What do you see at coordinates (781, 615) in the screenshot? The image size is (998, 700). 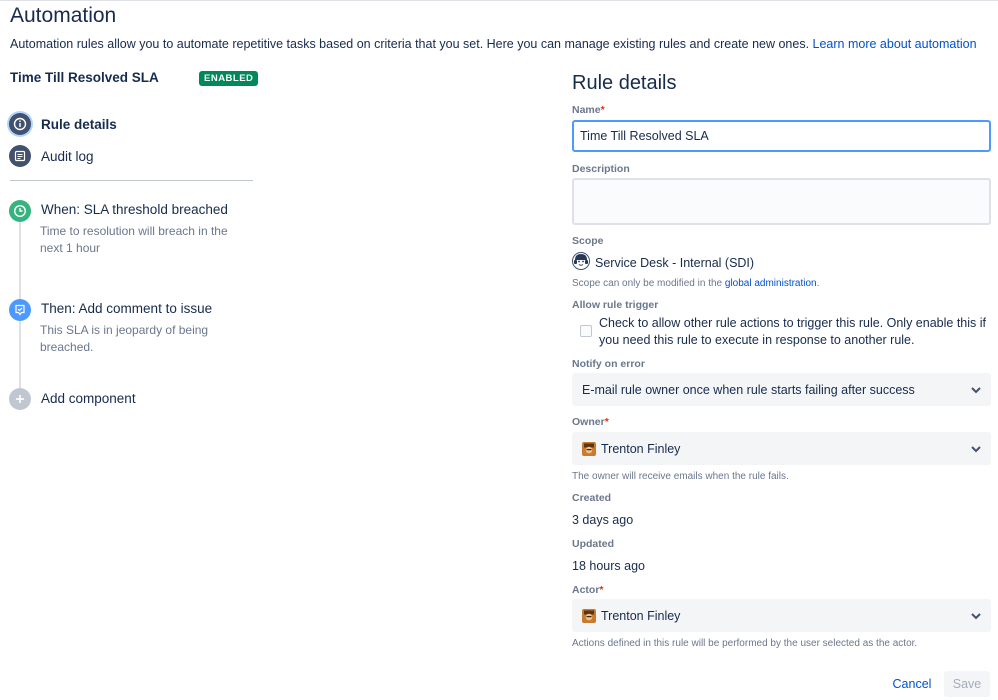 I see `actor-select: Trenton Finley` at bounding box center [781, 615].